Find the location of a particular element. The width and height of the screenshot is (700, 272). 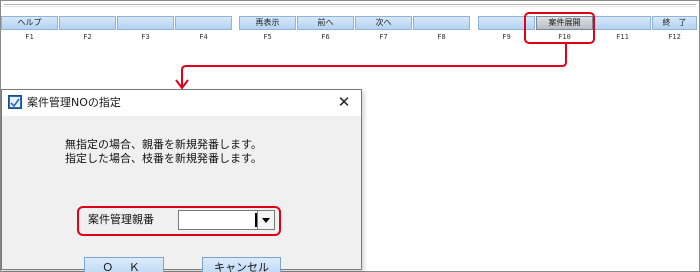

dropdown-button is located at coordinates (265, 220).